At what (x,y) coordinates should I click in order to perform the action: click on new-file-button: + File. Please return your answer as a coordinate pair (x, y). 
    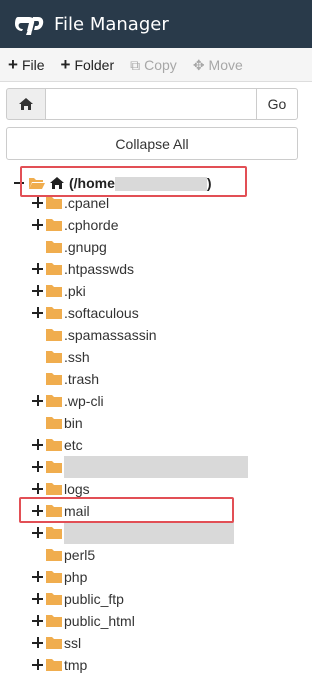
    Looking at the image, I should click on (26, 64).